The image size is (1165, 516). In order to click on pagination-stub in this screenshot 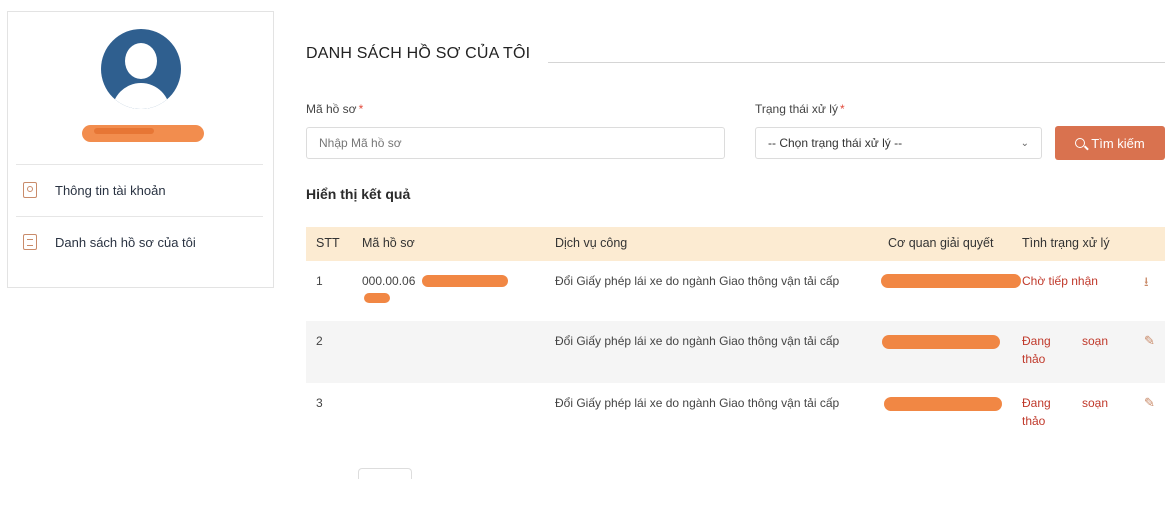, I will do `click(385, 473)`.